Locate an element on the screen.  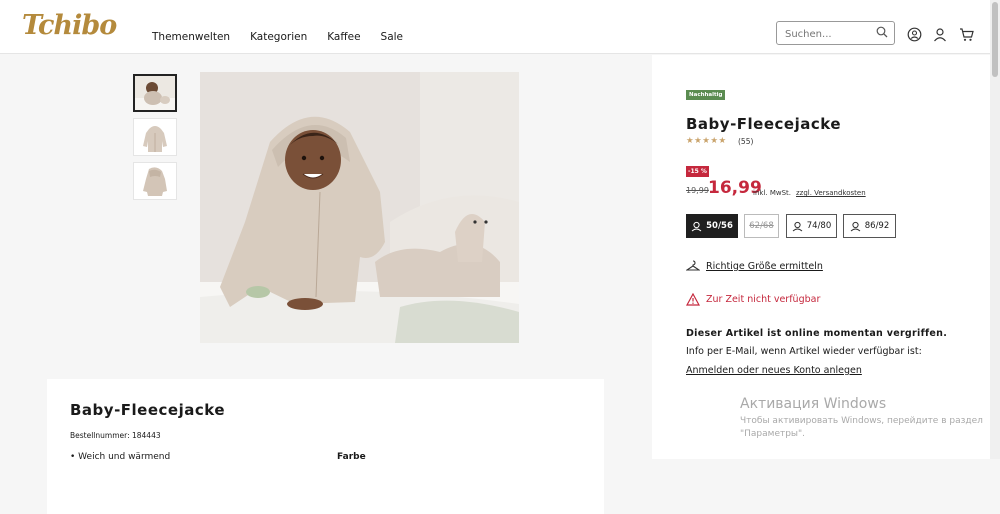
nav-kaffee: Kaffee is located at coordinates (343, 37).